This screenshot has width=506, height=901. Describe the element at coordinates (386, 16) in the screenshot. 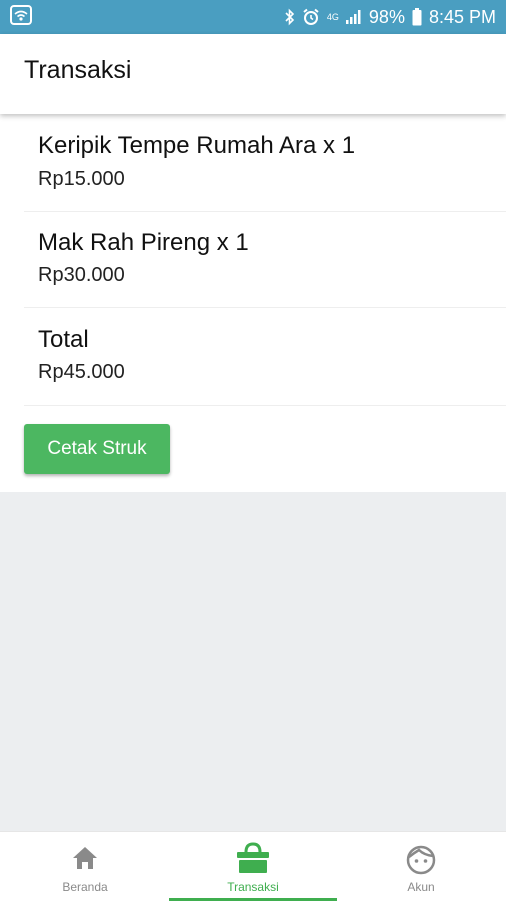

I see `battery-percent: 98%` at that location.